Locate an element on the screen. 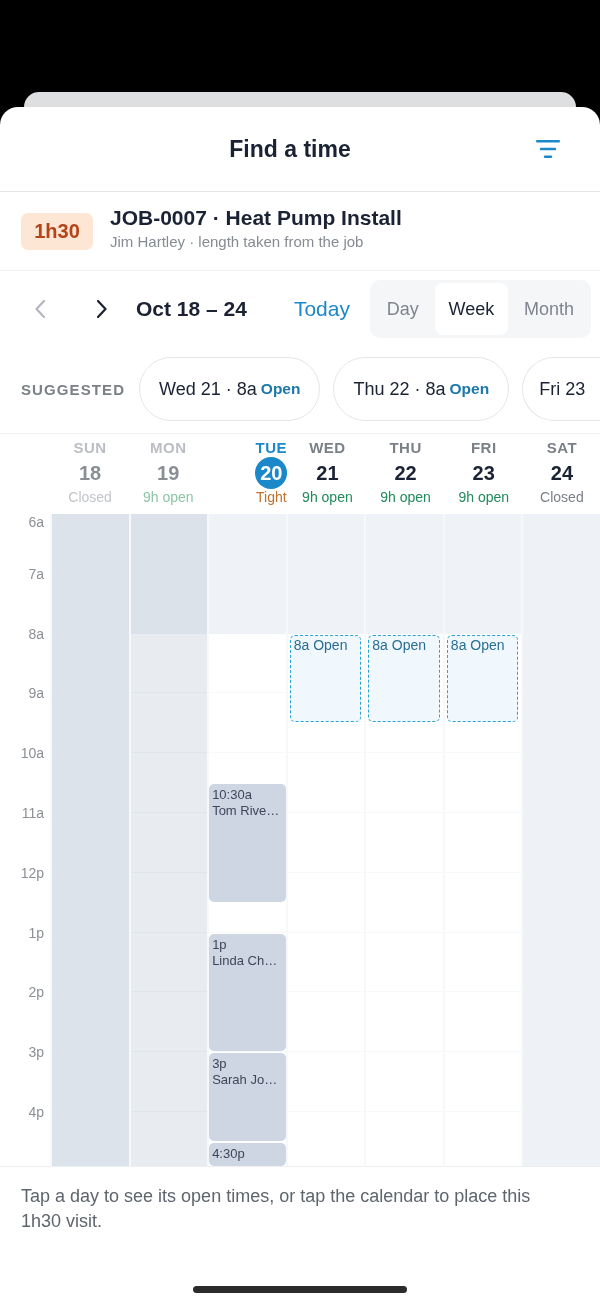 The width and height of the screenshot is (600, 1305). today-button: Today is located at coordinates (321, 309).